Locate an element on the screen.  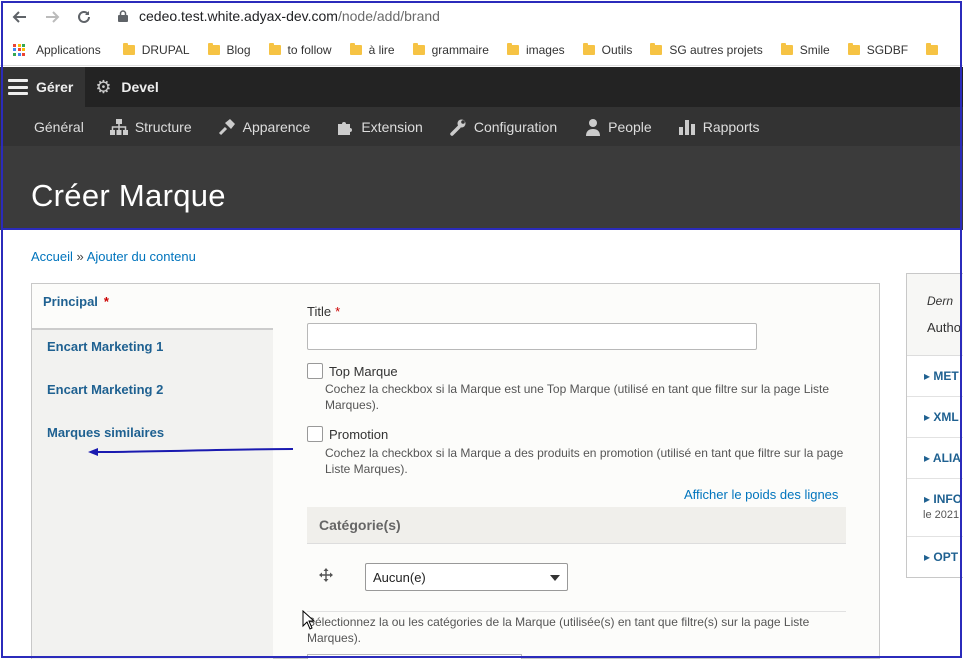
tab-label: Encart Marketing 2 is located at coordinates (105, 389).